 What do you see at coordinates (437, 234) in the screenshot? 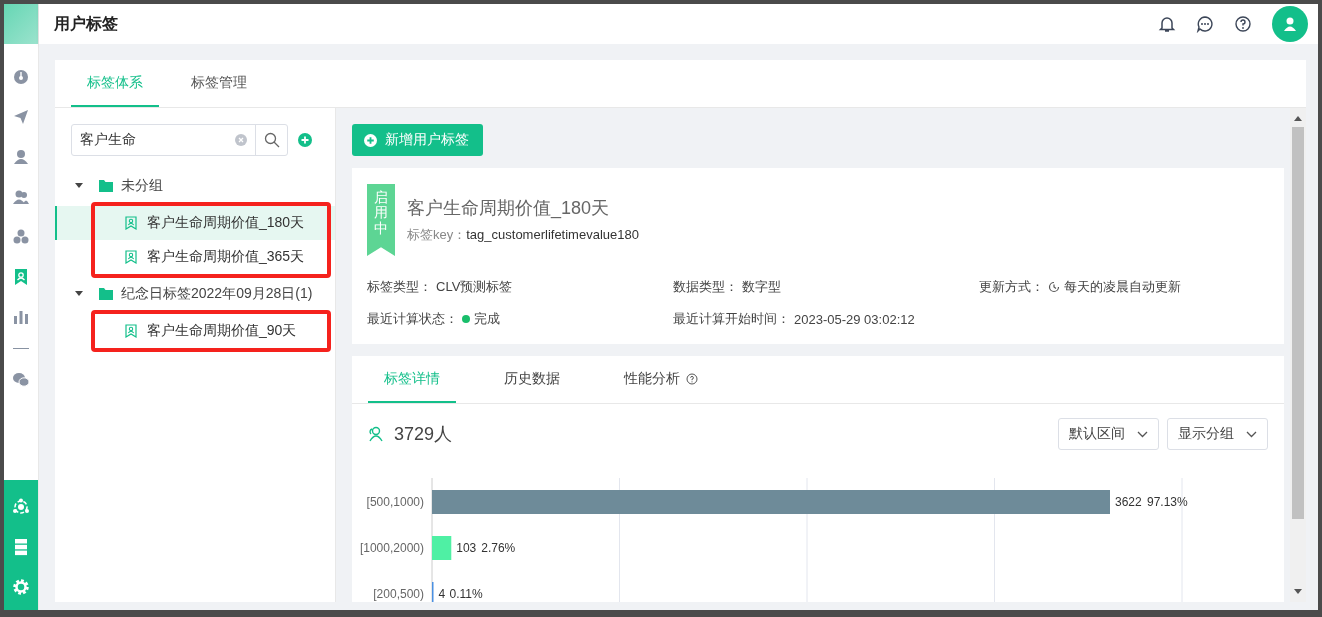
I see `key-label: 标签key：` at bounding box center [437, 234].